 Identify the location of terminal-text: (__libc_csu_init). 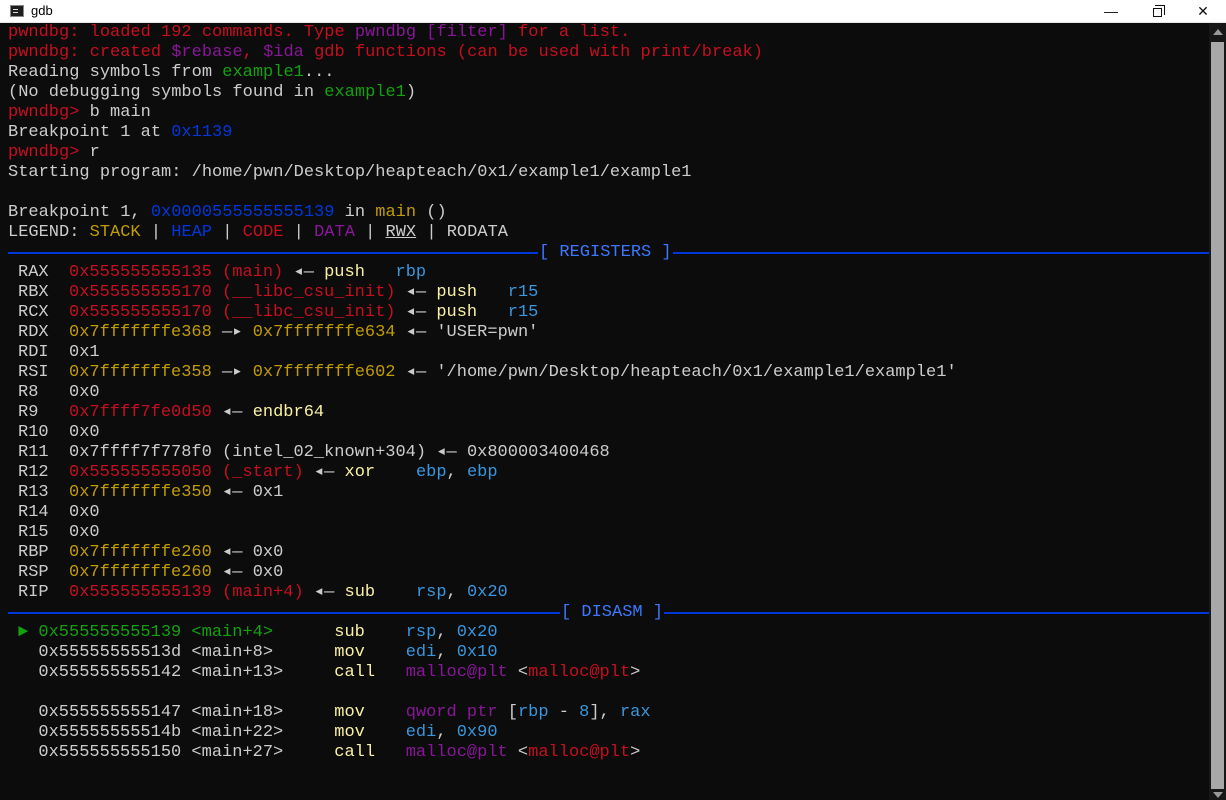
(303, 312).